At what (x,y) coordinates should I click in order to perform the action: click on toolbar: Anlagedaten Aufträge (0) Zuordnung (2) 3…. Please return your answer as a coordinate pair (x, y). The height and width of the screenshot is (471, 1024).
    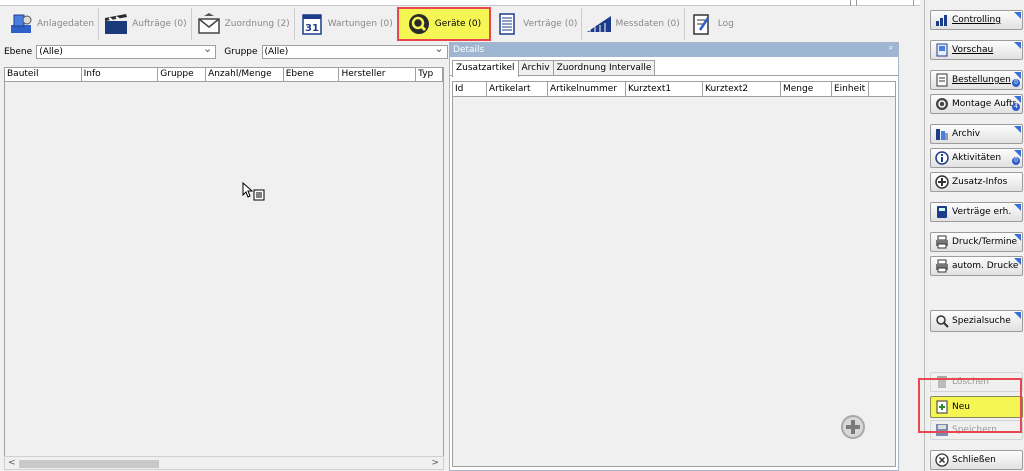
    Looking at the image, I should click on (460, 24).